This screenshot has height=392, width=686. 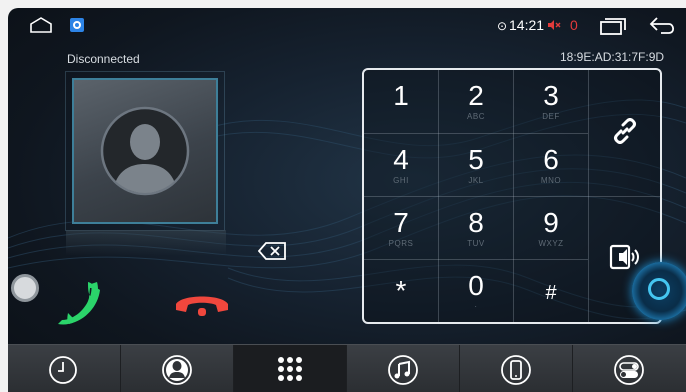 I want to click on home-icon, so click(x=41, y=25).